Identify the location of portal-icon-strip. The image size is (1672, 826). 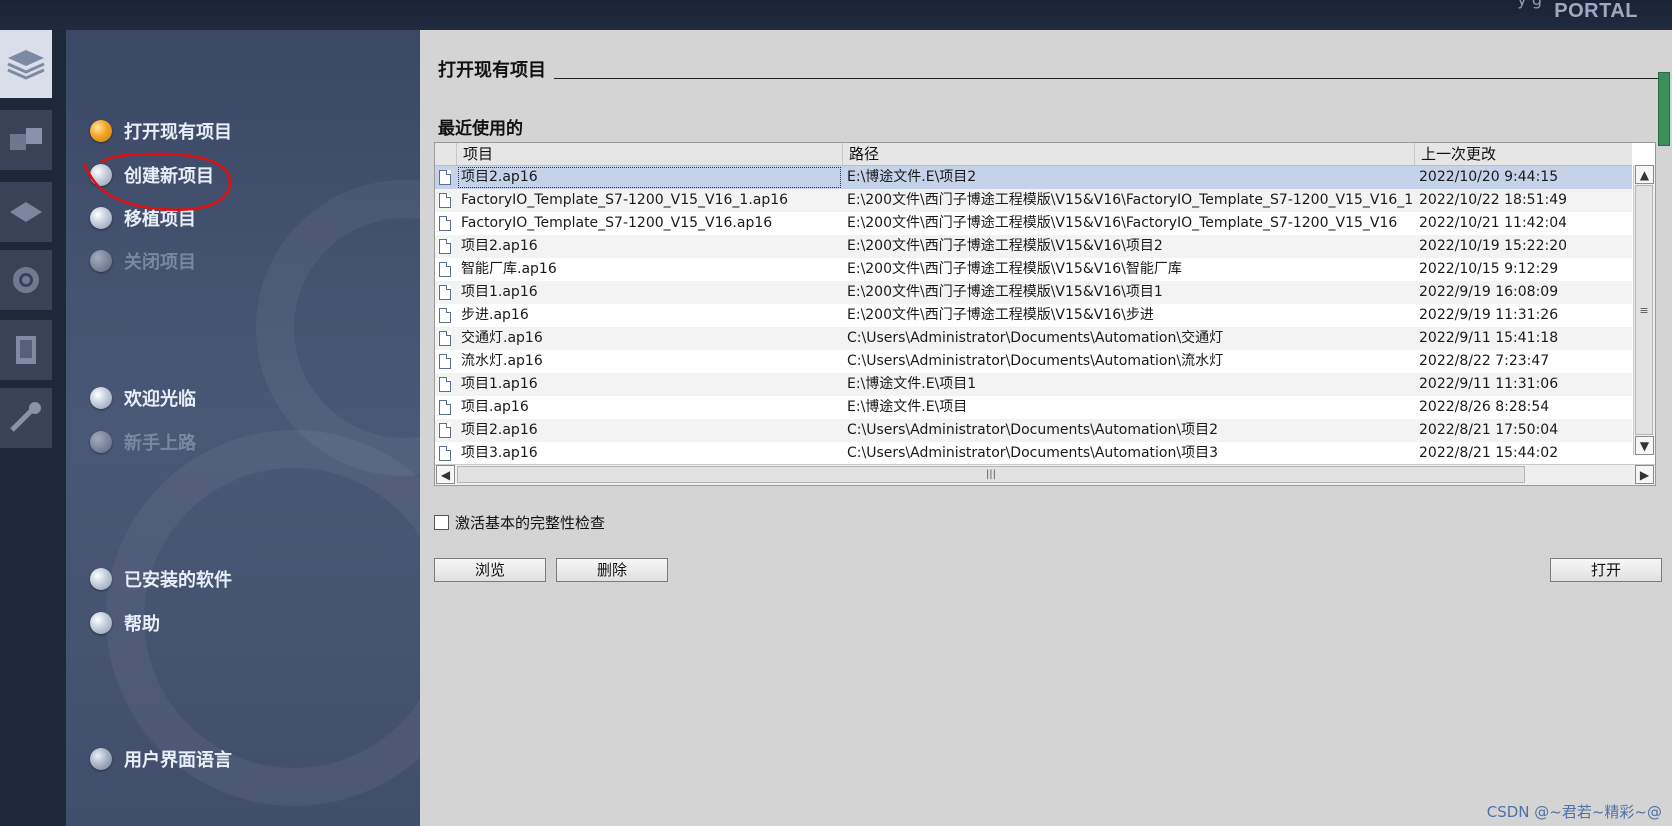
(33, 428).